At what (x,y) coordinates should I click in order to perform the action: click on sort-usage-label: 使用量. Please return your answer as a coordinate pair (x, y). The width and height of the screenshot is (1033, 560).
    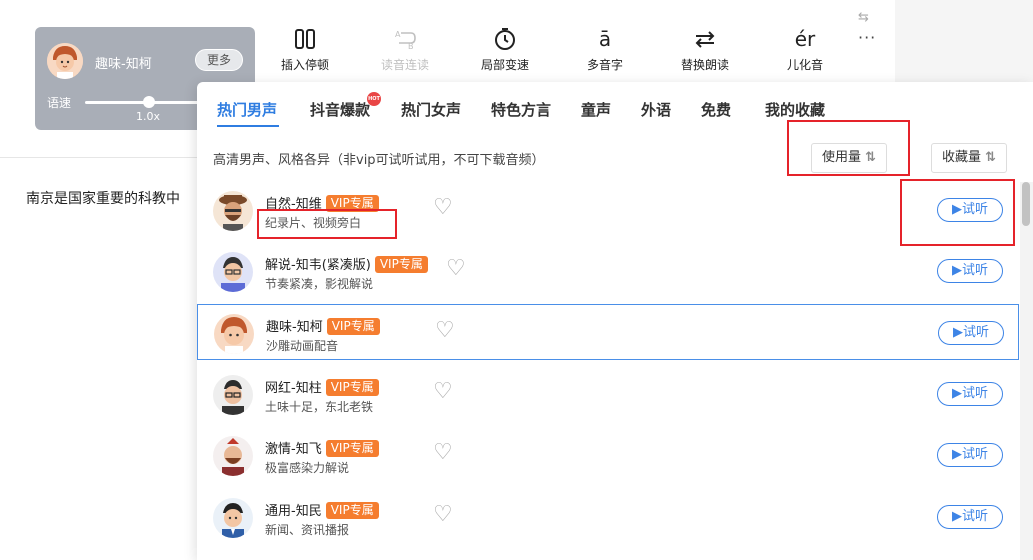
    Looking at the image, I should click on (842, 157).